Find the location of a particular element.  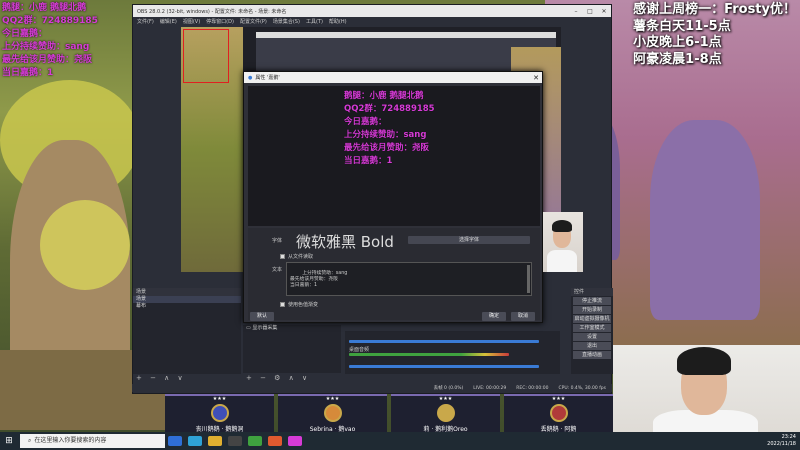

hero-card: ★★★ Sebrina · 鹅vao is located at coordinates (332, 414).